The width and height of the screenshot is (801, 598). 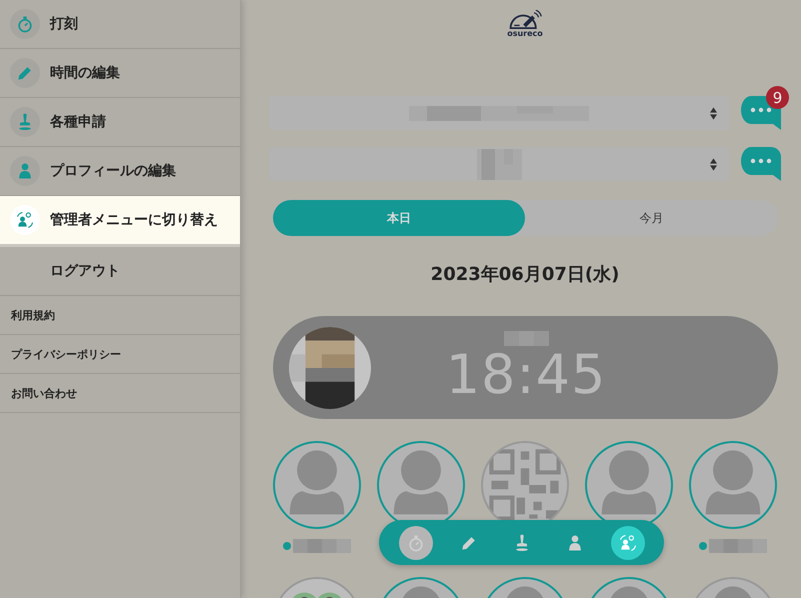 I want to click on menu-item: 各種申請, so click(x=120, y=122).